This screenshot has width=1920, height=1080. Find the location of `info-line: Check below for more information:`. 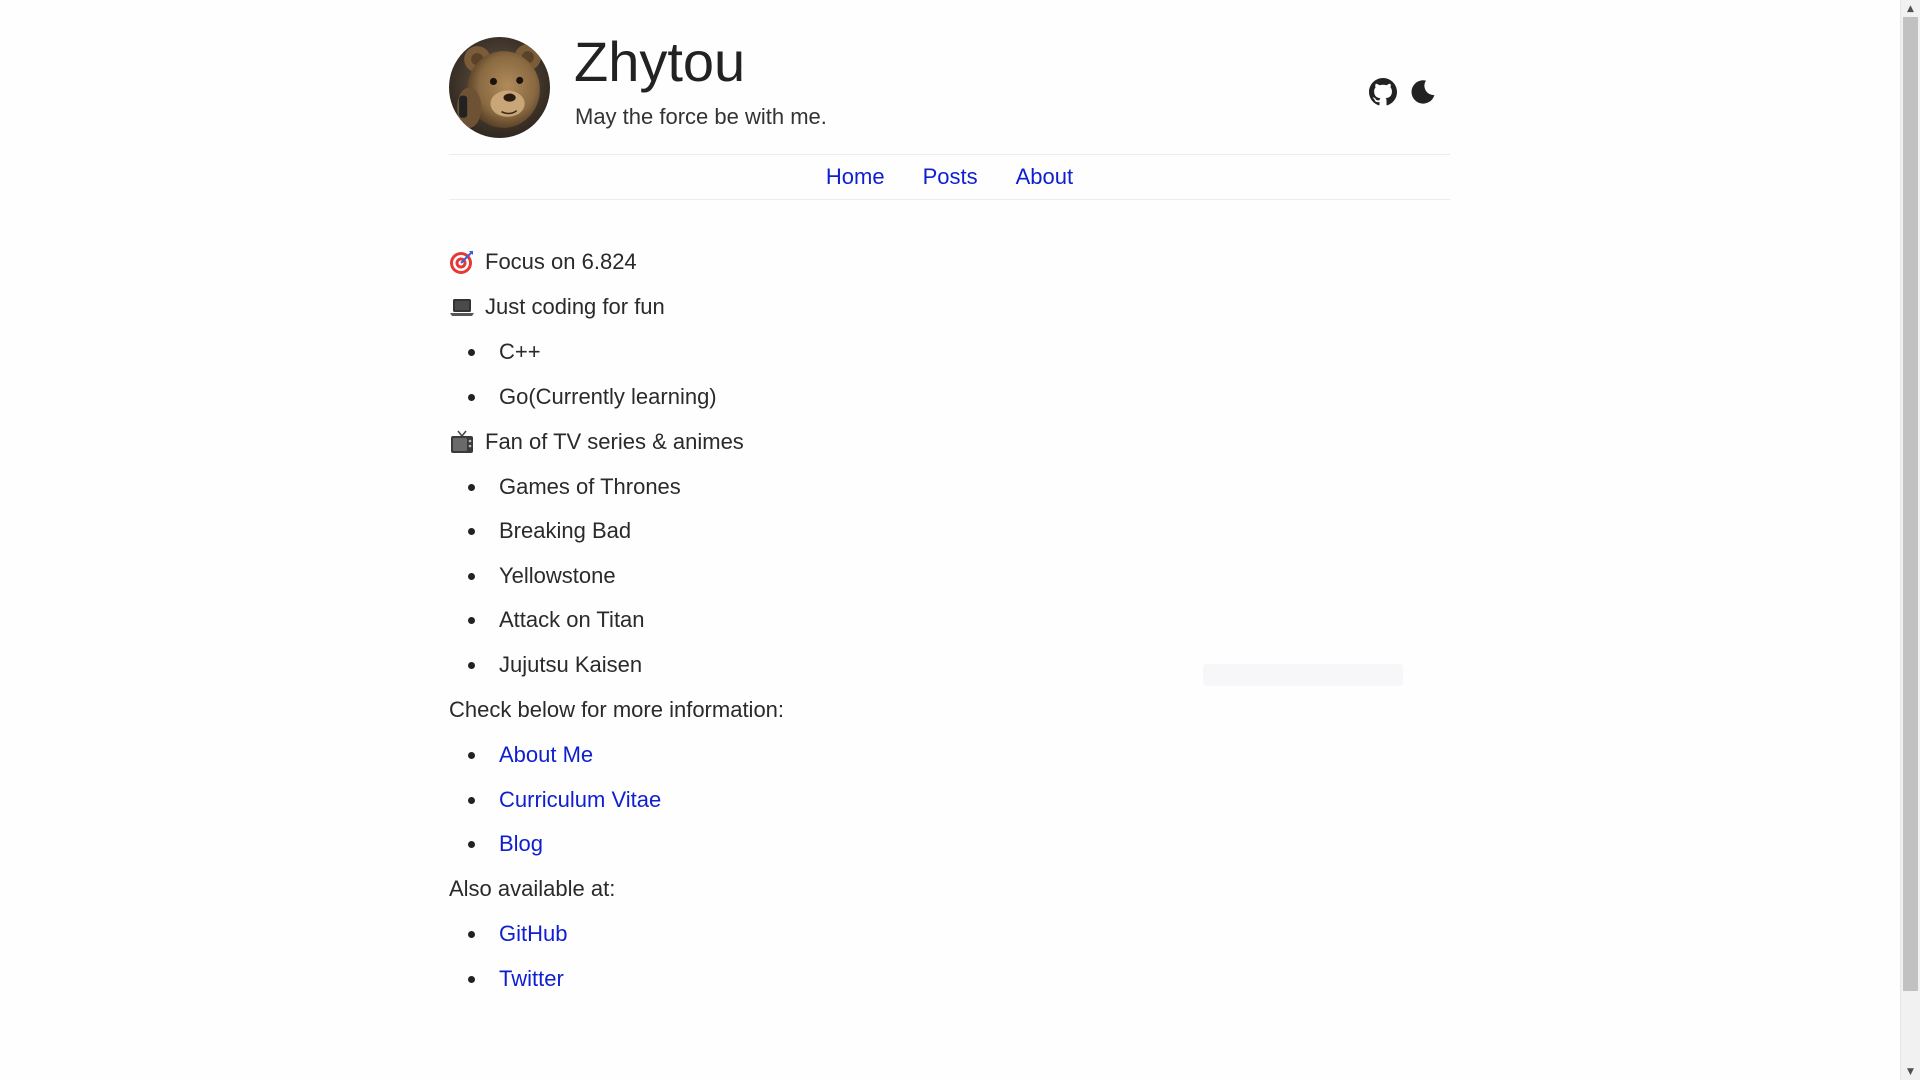

info-line: Check below for more information: is located at coordinates (617, 709).